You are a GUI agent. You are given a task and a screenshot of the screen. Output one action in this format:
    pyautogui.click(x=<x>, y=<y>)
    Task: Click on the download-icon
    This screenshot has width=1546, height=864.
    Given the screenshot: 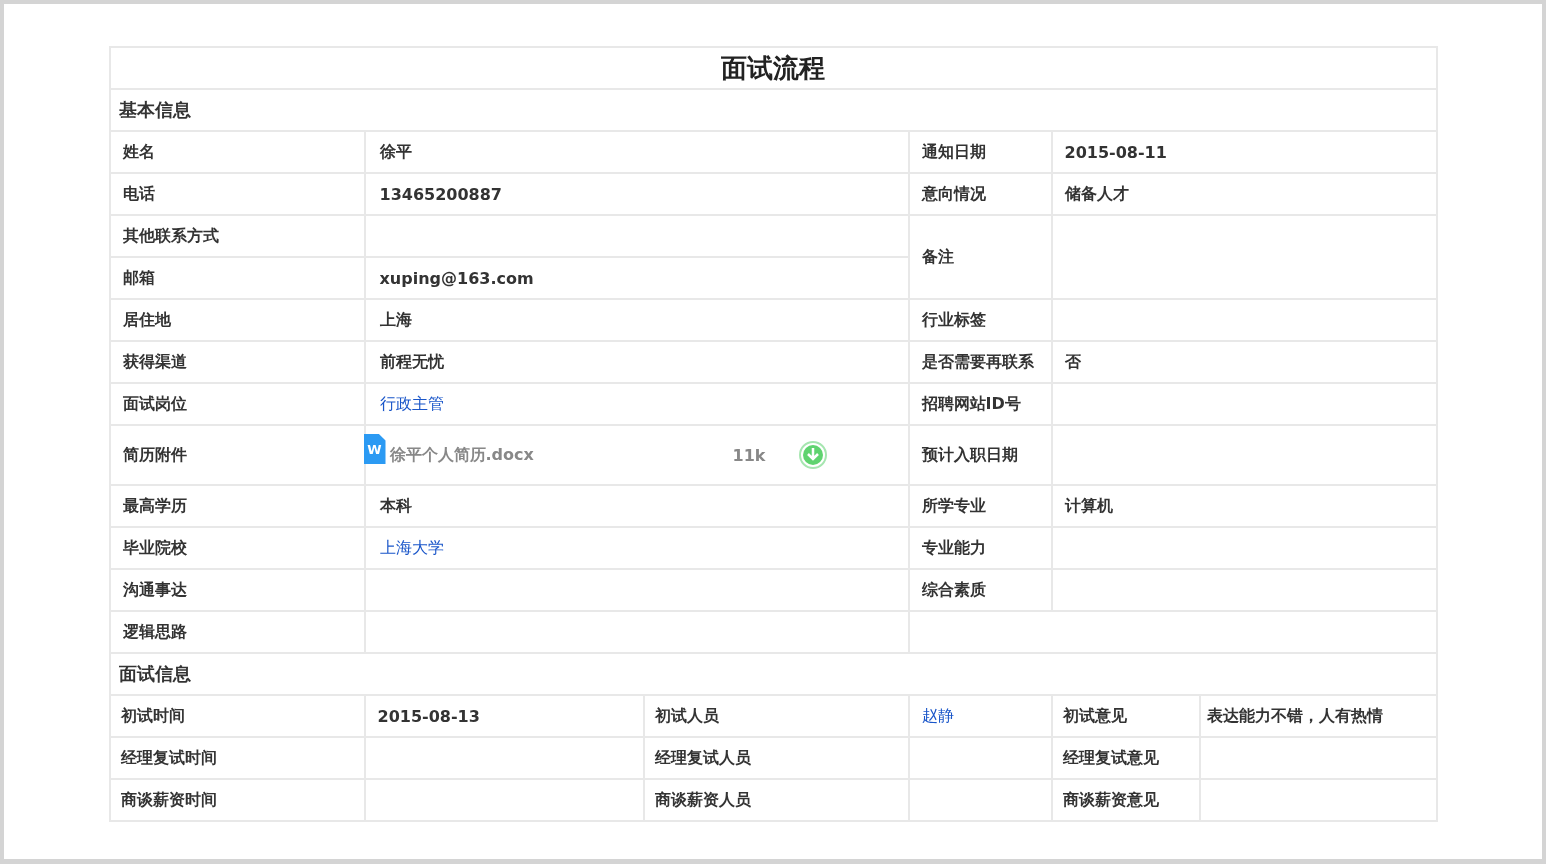 What is the action you would take?
    pyautogui.click(x=812, y=455)
    